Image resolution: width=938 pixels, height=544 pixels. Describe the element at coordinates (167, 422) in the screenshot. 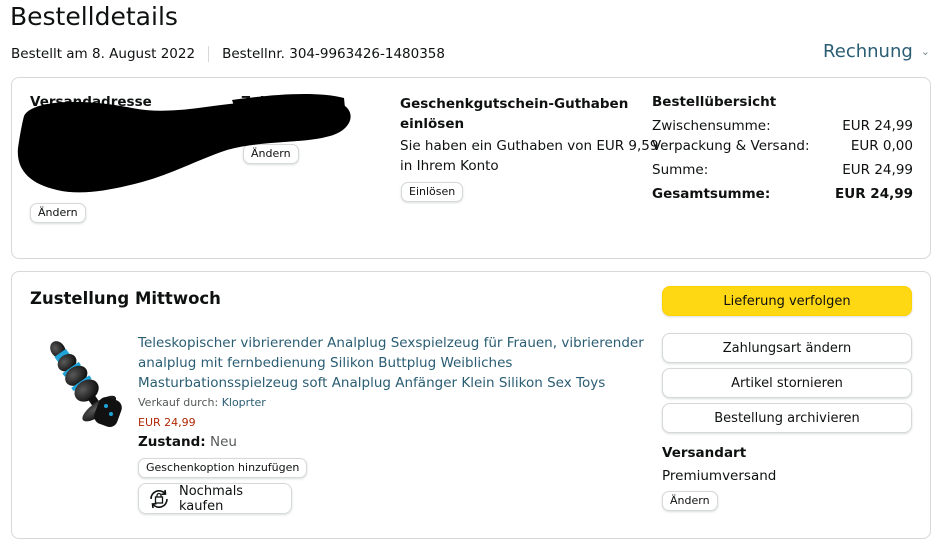

I see `item-price: EUR 24,99` at that location.